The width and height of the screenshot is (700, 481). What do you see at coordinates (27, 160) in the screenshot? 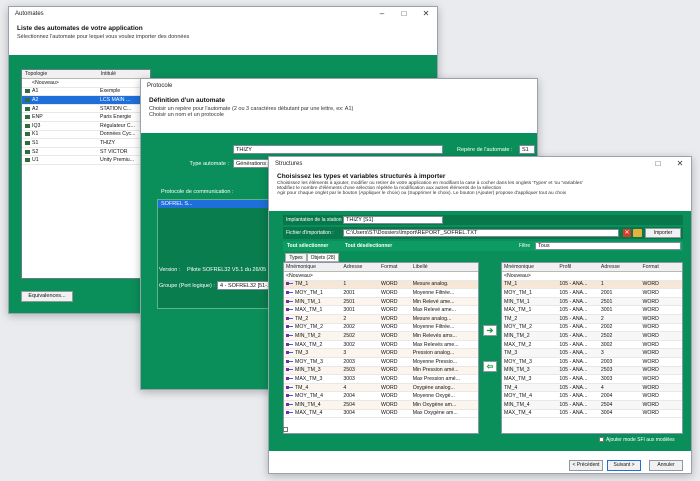
I see `plc-icon` at bounding box center [27, 160].